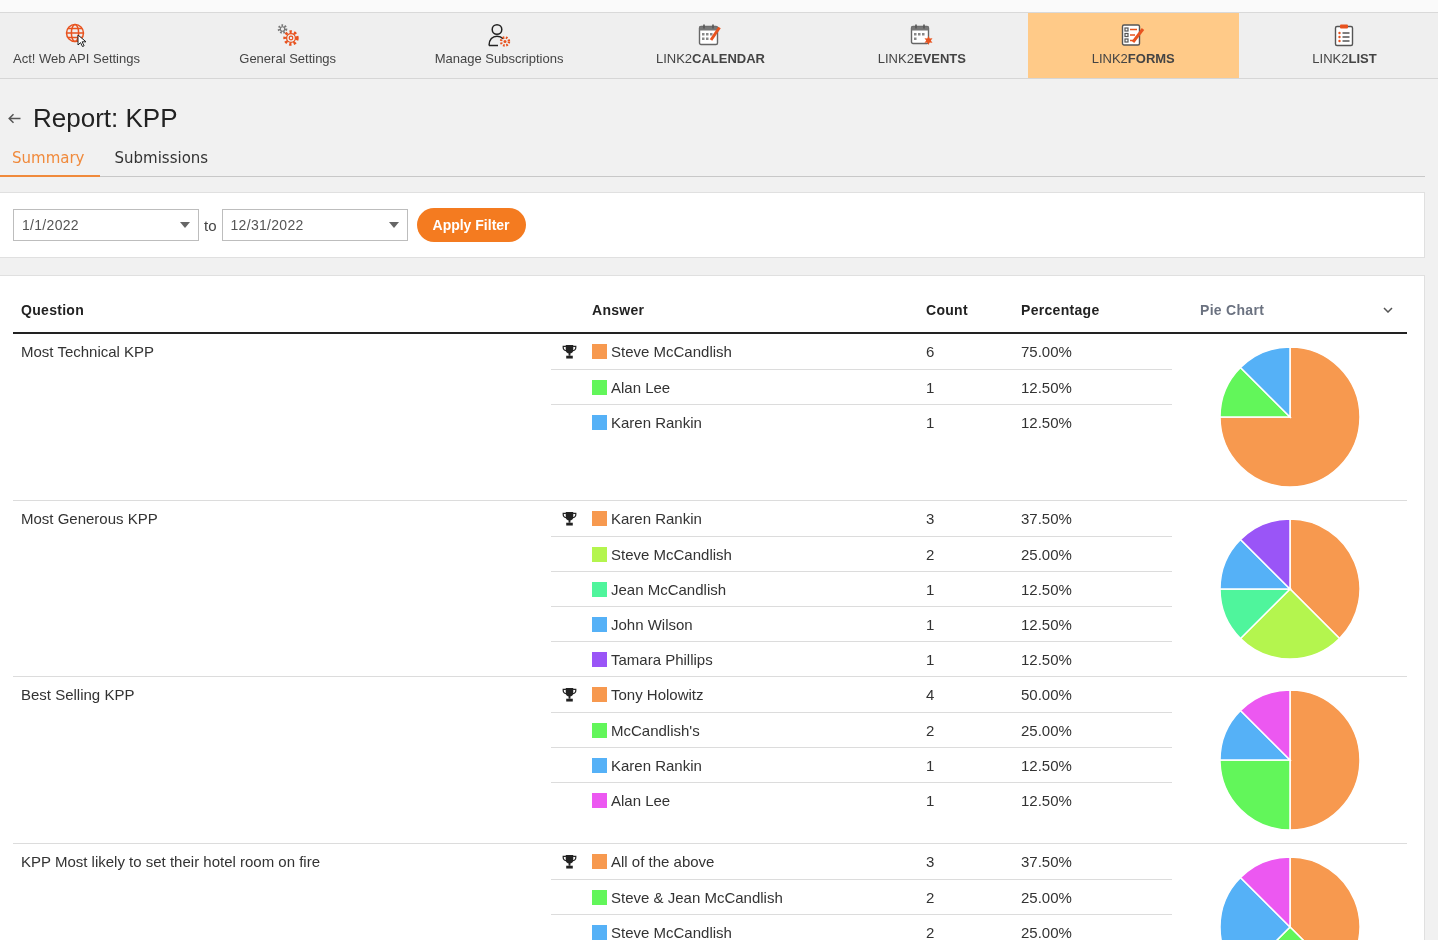  I want to click on tab: Submissions, so click(161, 158).